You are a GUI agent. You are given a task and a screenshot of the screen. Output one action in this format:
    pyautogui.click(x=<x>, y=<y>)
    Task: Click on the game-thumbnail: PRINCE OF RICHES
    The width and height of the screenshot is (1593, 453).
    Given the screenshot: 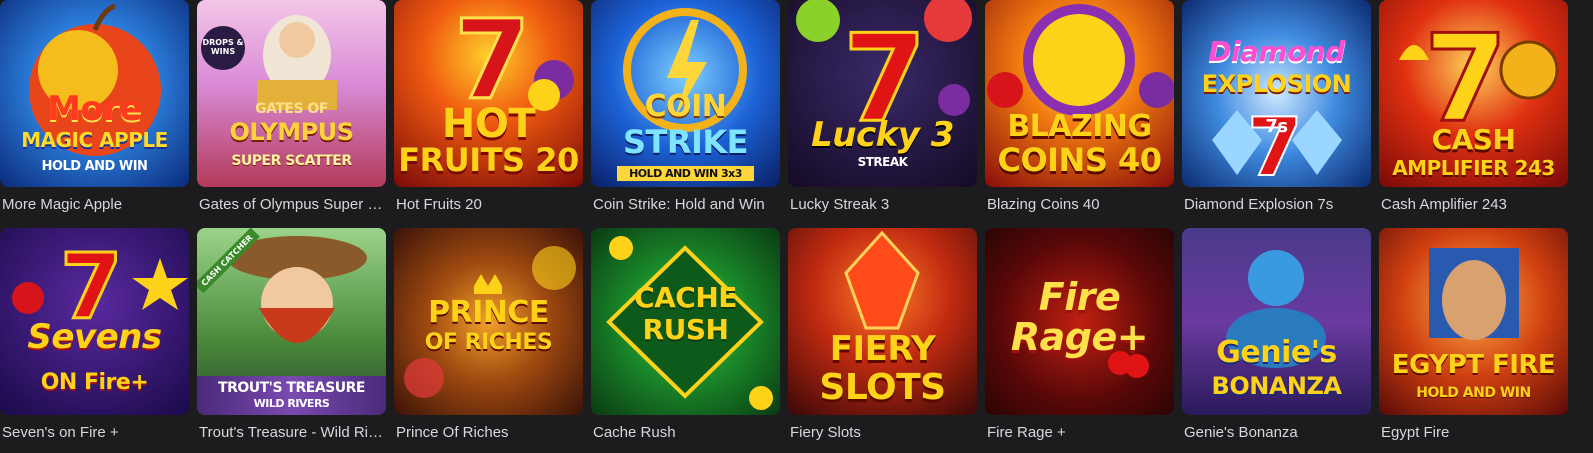 What is the action you would take?
    pyautogui.click(x=488, y=321)
    